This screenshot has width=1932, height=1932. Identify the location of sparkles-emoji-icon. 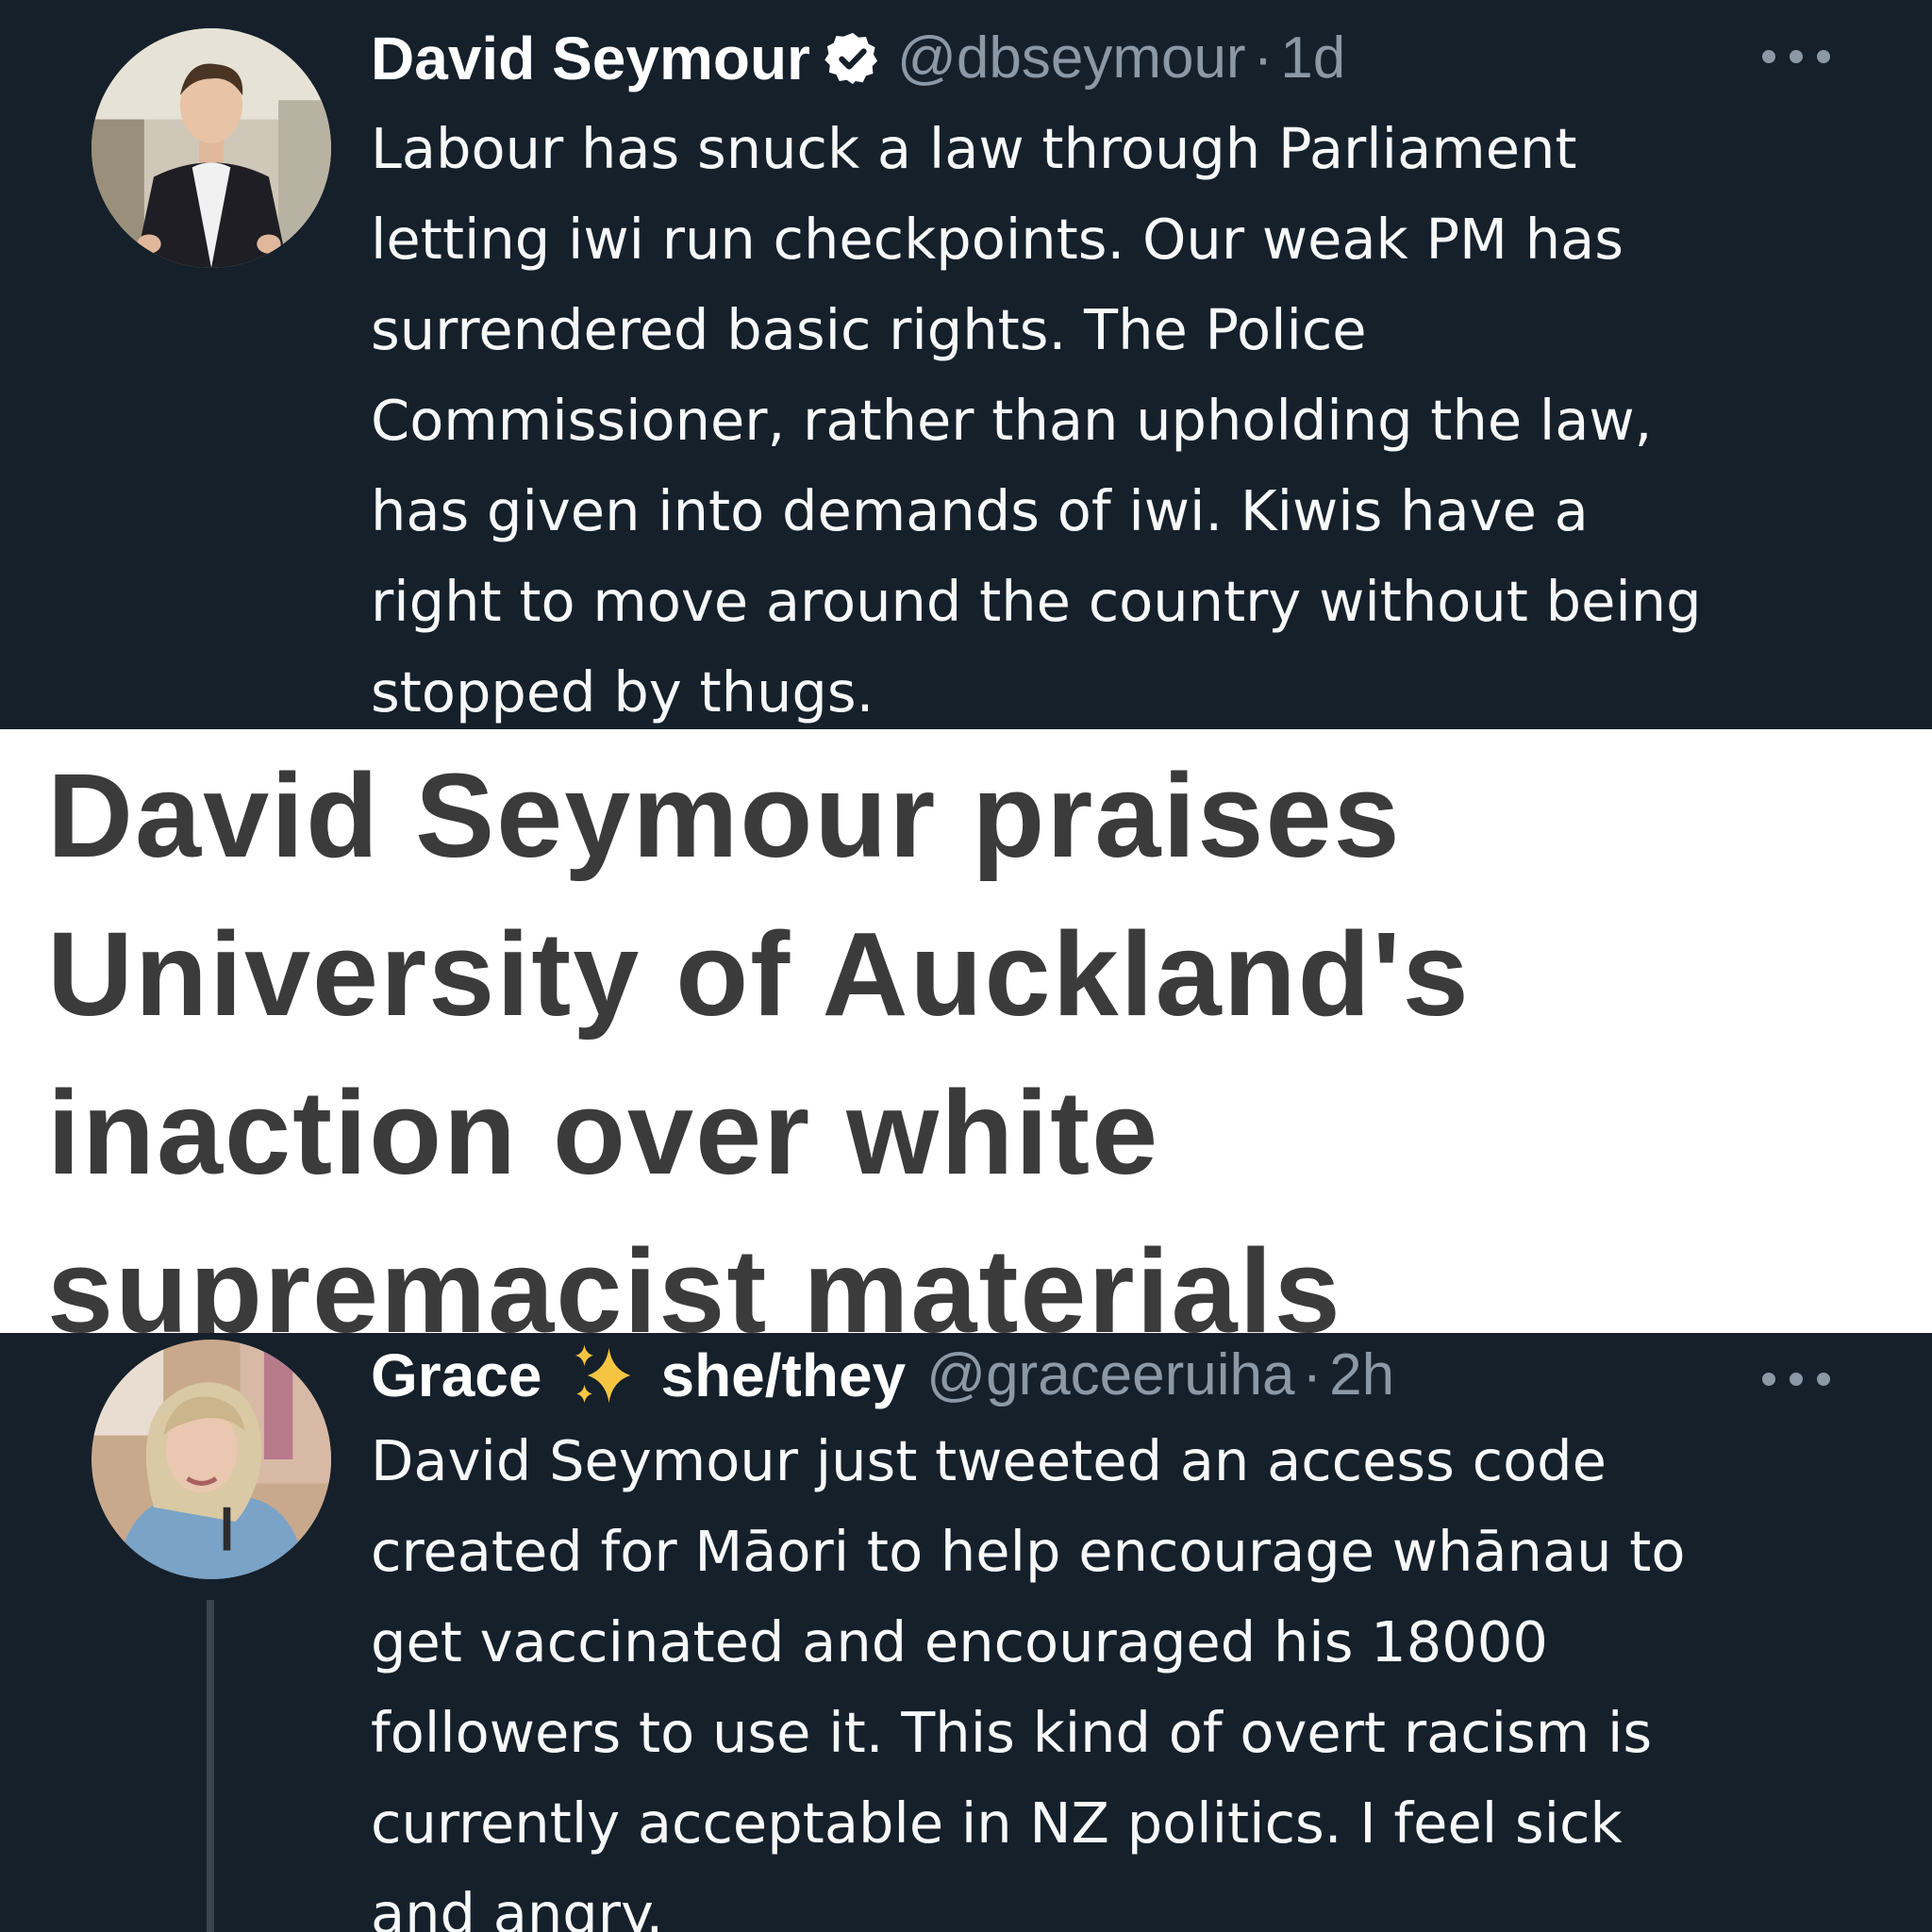
(603, 1375).